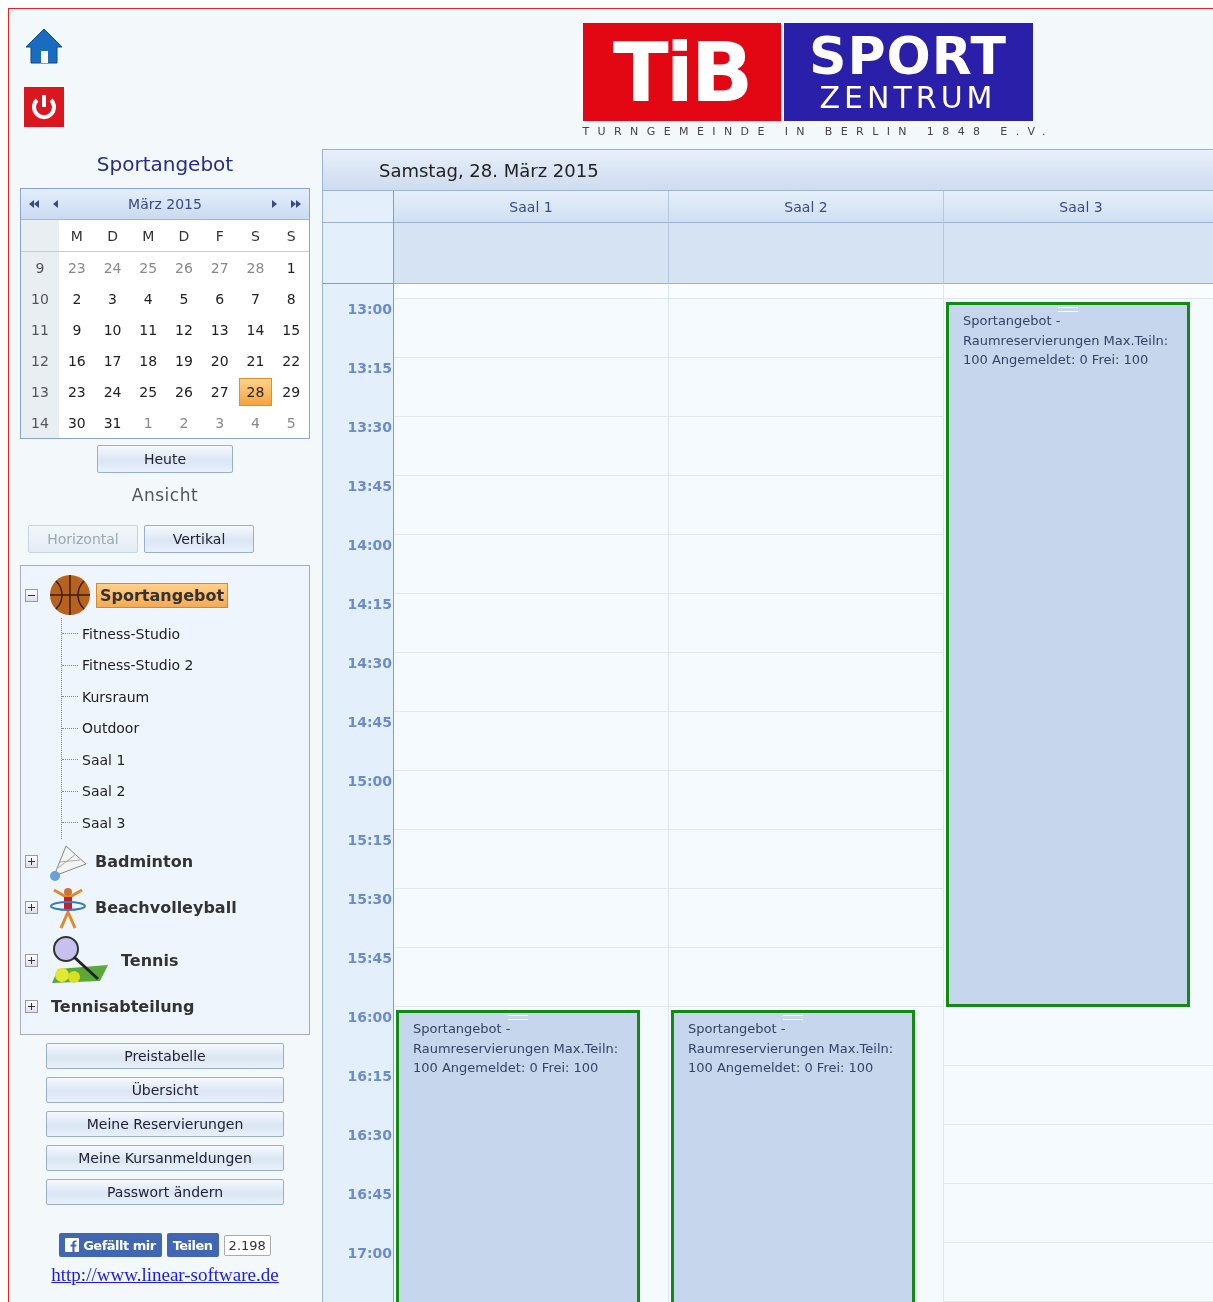 Image resolution: width=1213 pixels, height=1302 pixels. I want to click on calendar-day: 16, so click(77, 360).